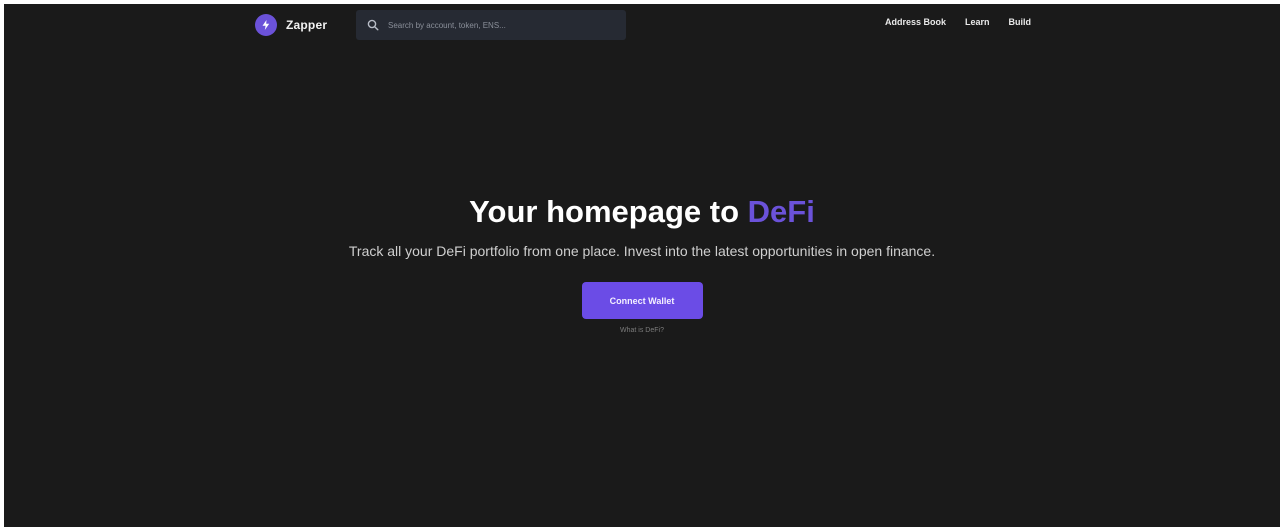  What do you see at coordinates (948, 22) in the screenshot?
I see `main-nav: Address Book Learn Build` at bounding box center [948, 22].